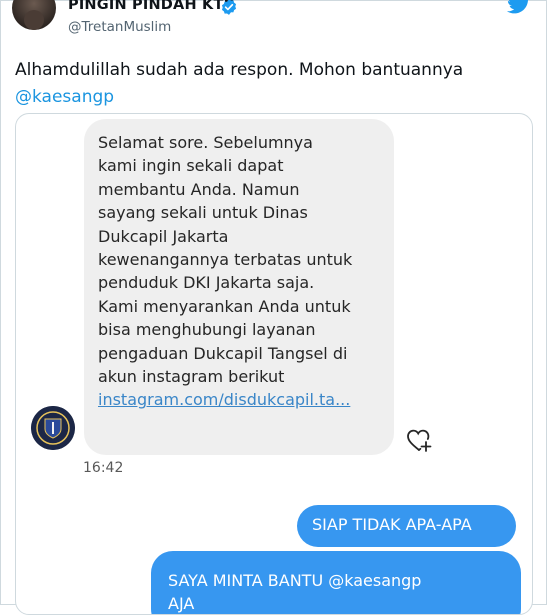 The image size is (547, 615). What do you see at coordinates (64, 97) in the screenshot?
I see `mention-link: @kaesangp` at bounding box center [64, 97].